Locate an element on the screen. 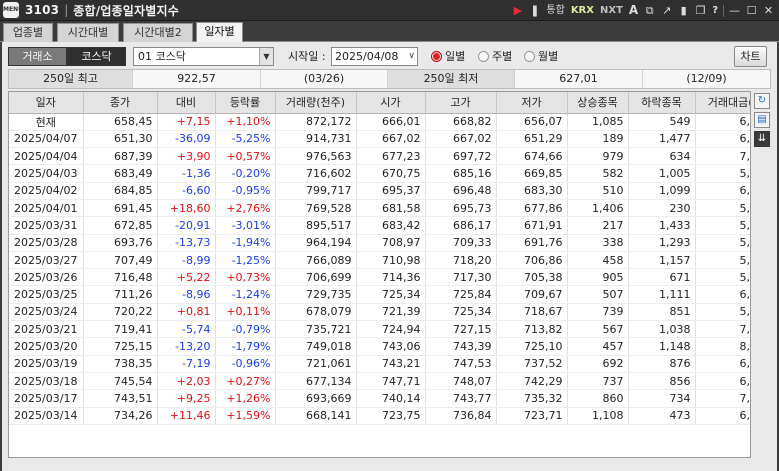 Image resolution: width=779 pixels, height=471 pixels. cell-close: 745,54 is located at coordinates (120, 381).